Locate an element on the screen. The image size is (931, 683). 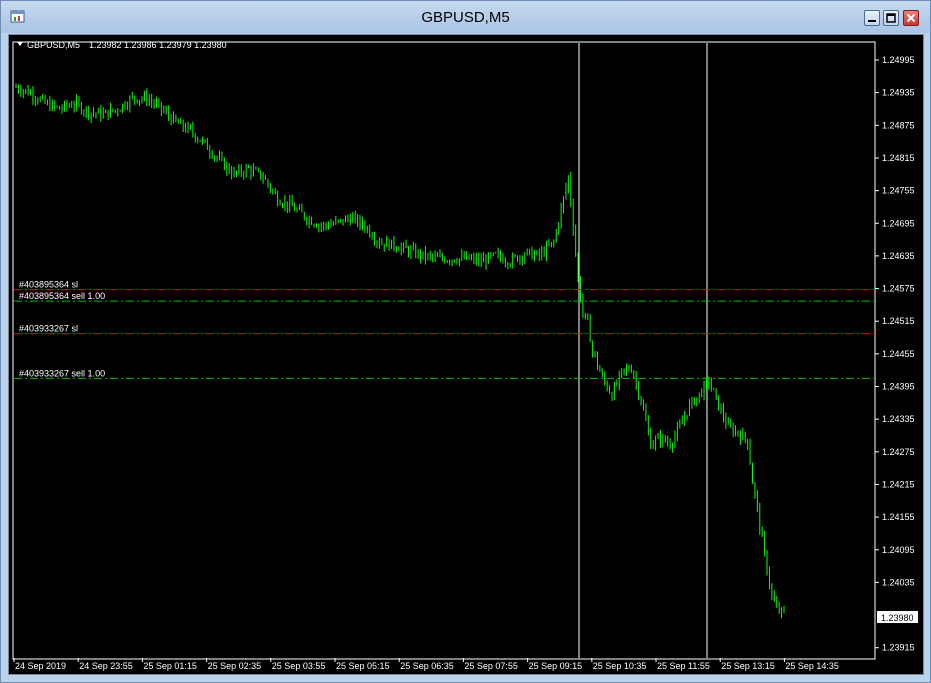
trade-line-label: #403933267 sl is located at coordinates (48, 329).